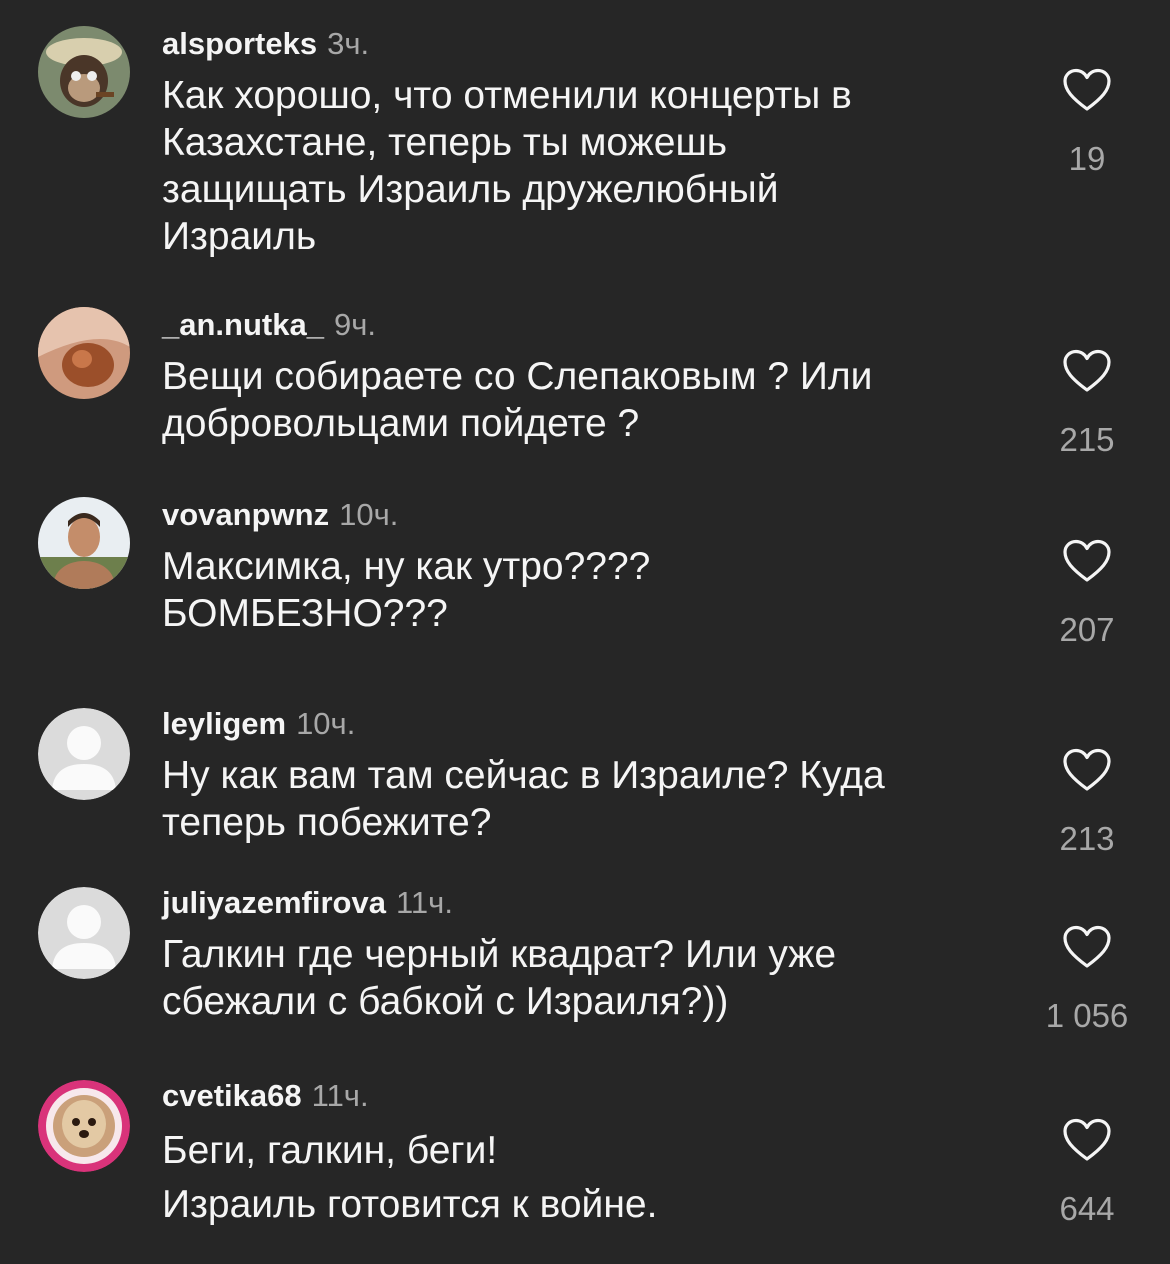 This screenshot has width=1170, height=1264. What do you see at coordinates (243, 324) in the screenshot?
I see `username: _an.nutka_` at bounding box center [243, 324].